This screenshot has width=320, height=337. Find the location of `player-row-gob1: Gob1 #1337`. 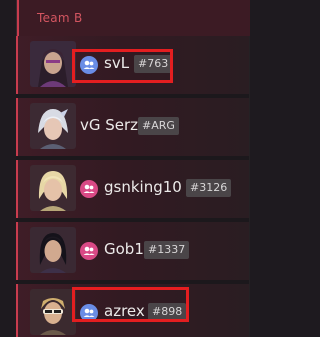

player-row-gob1: Gob1 #1337 is located at coordinates (132, 251).